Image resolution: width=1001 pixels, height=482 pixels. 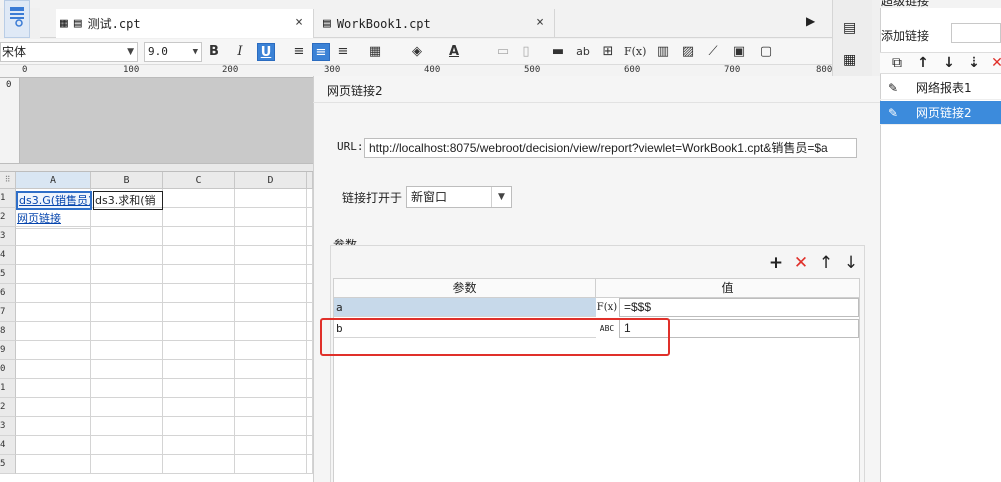 I want to click on underline-button: U, so click(x=266, y=52).